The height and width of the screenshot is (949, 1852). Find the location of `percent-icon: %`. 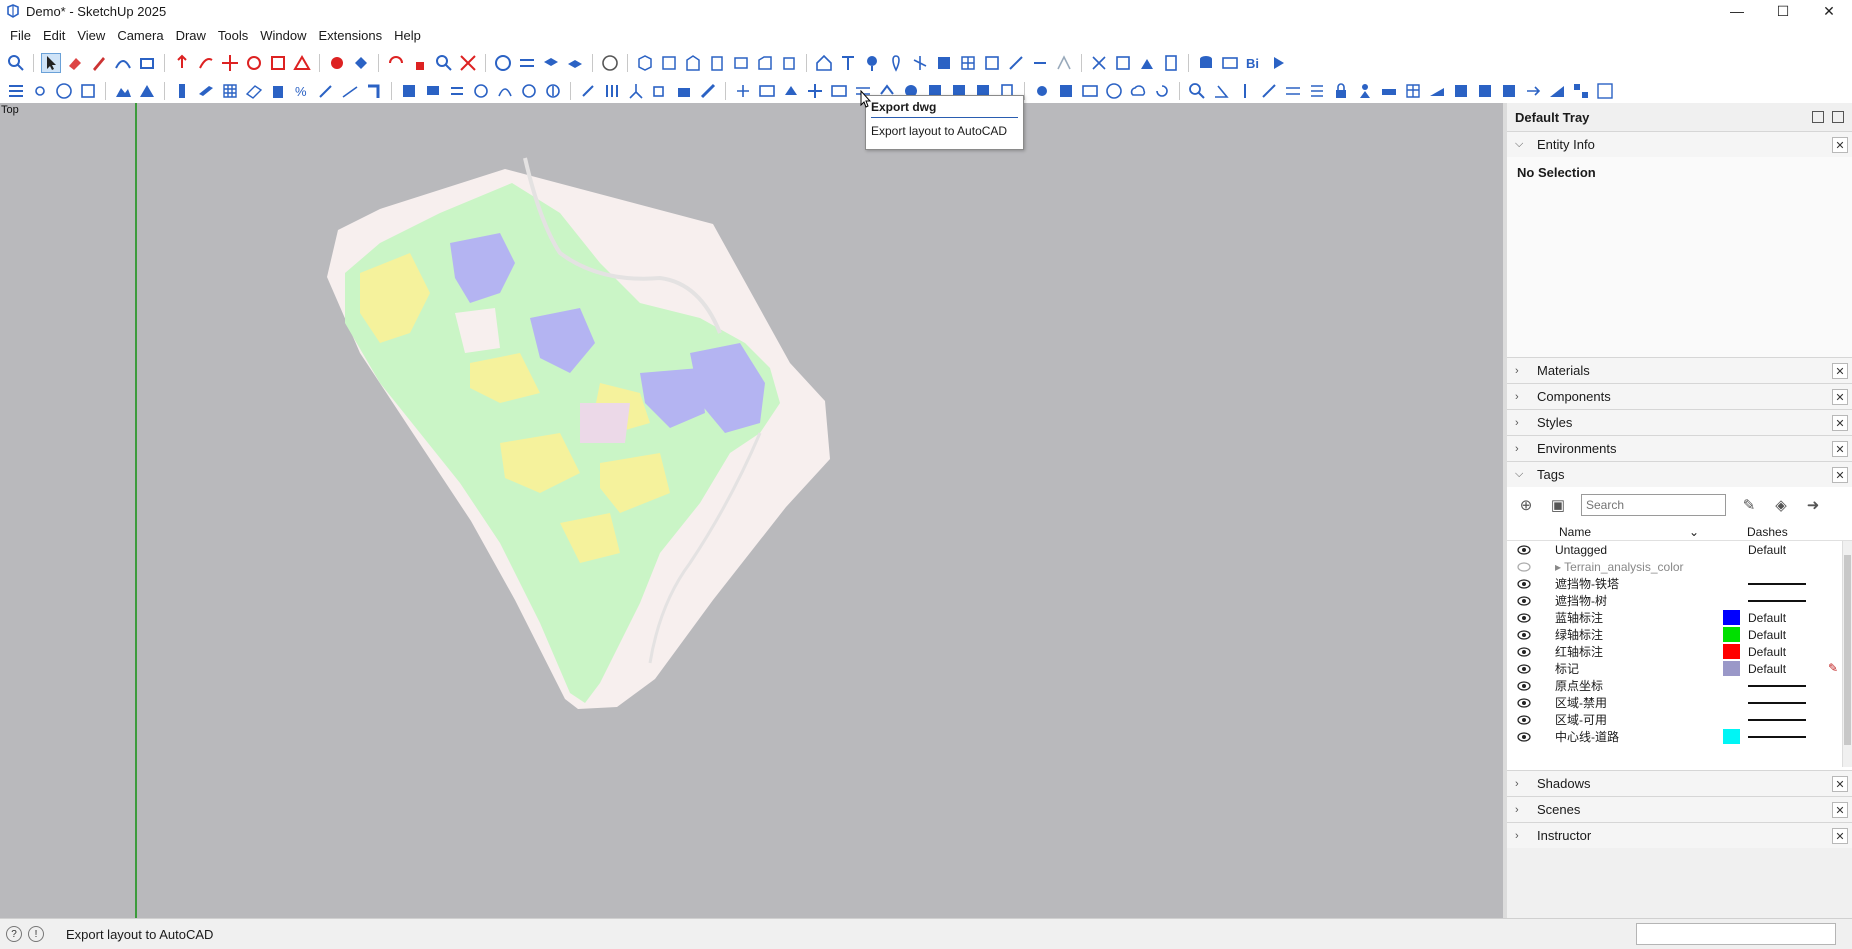

percent-icon: % is located at coordinates (302, 91).